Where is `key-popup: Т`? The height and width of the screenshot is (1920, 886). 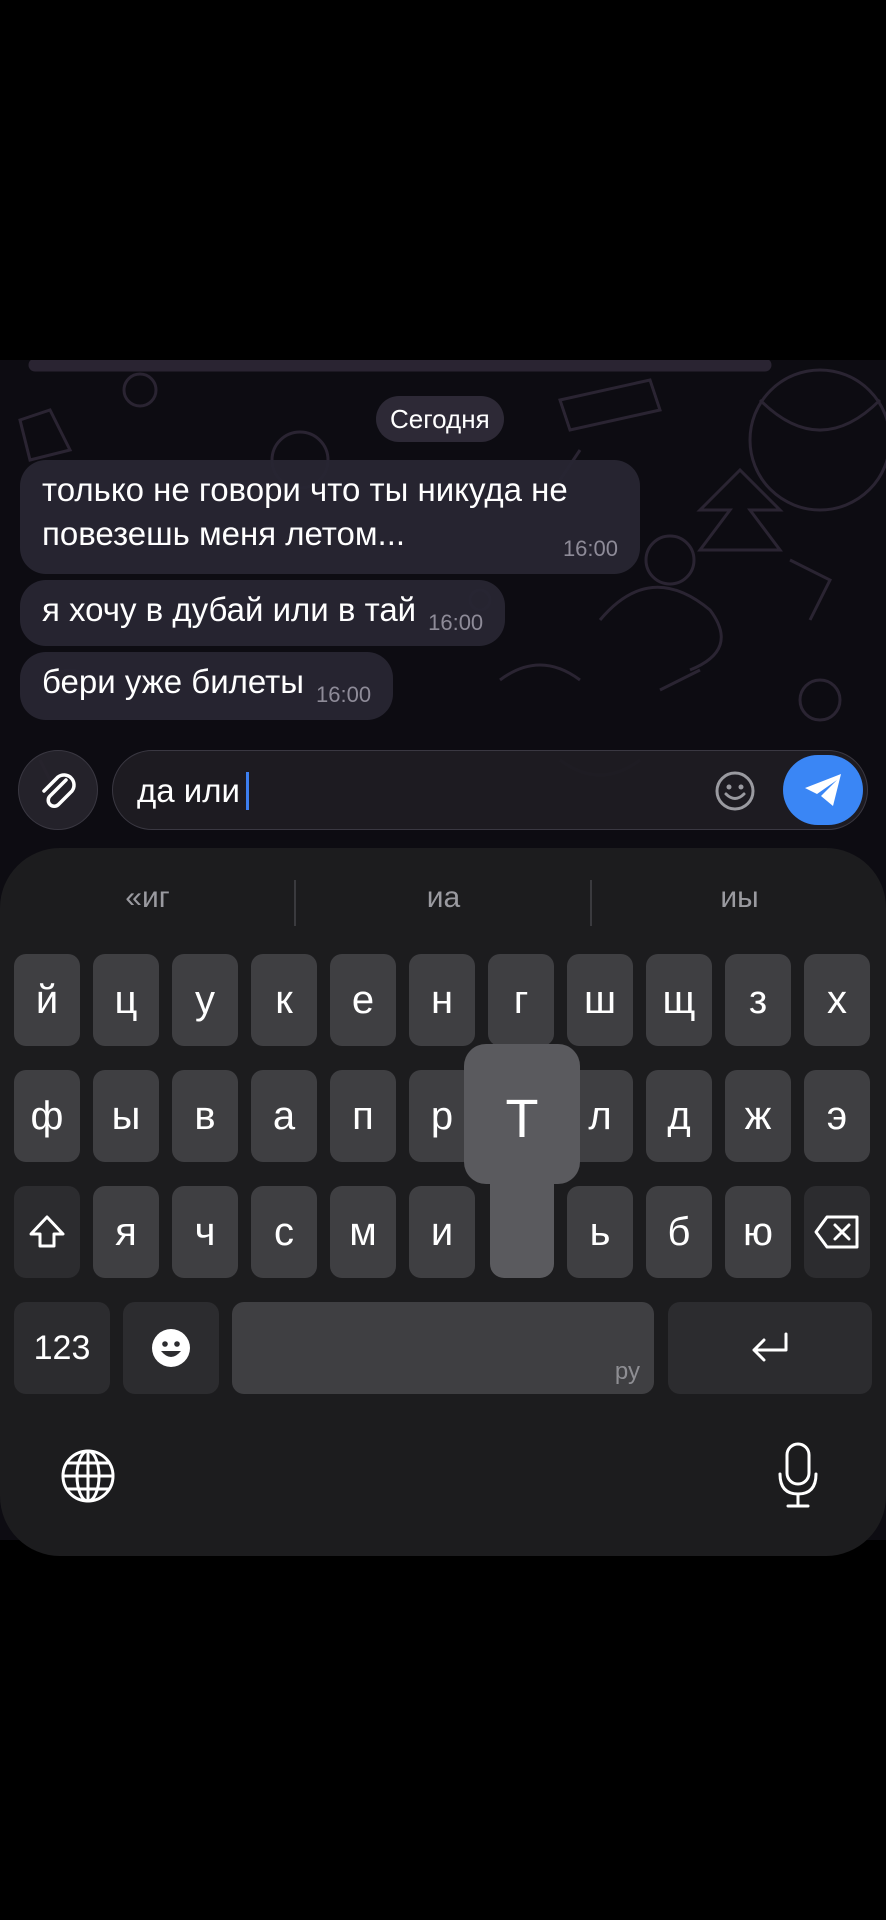 key-popup: Т is located at coordinates (522, 1114).